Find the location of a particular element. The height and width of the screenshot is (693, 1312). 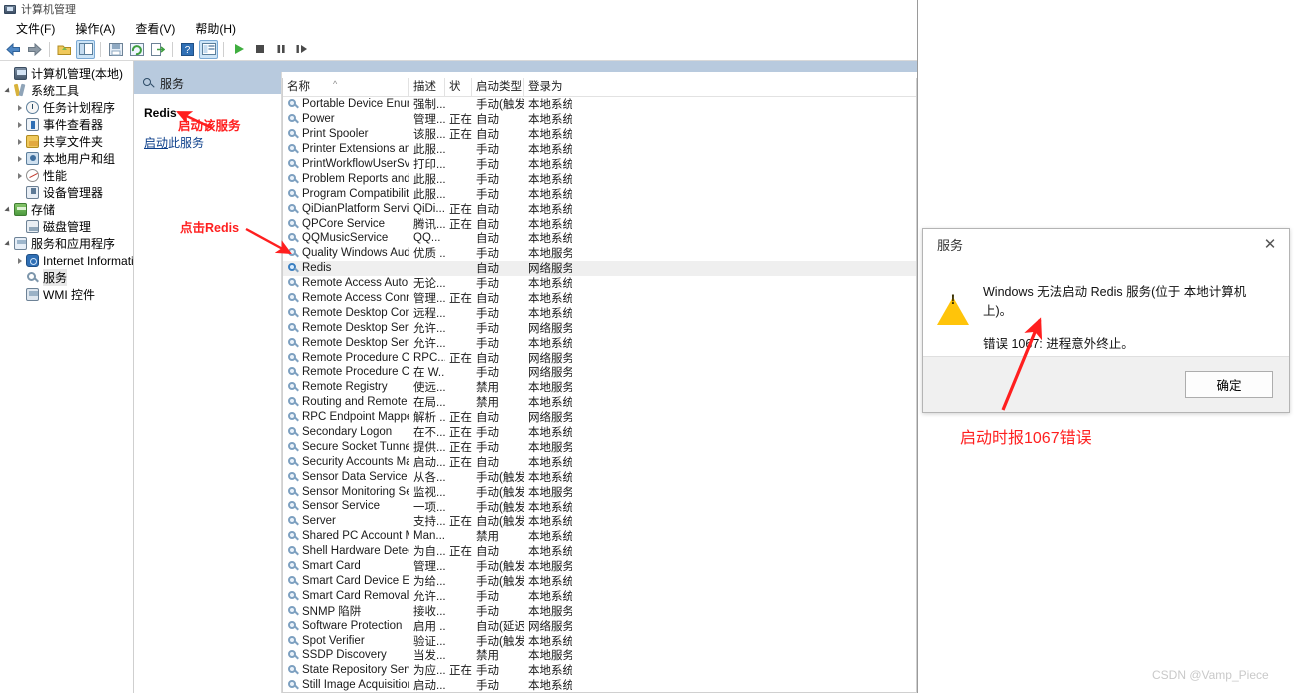

watermark: CSDN @Vamp_Piece is located at coordinates (1210, 675).